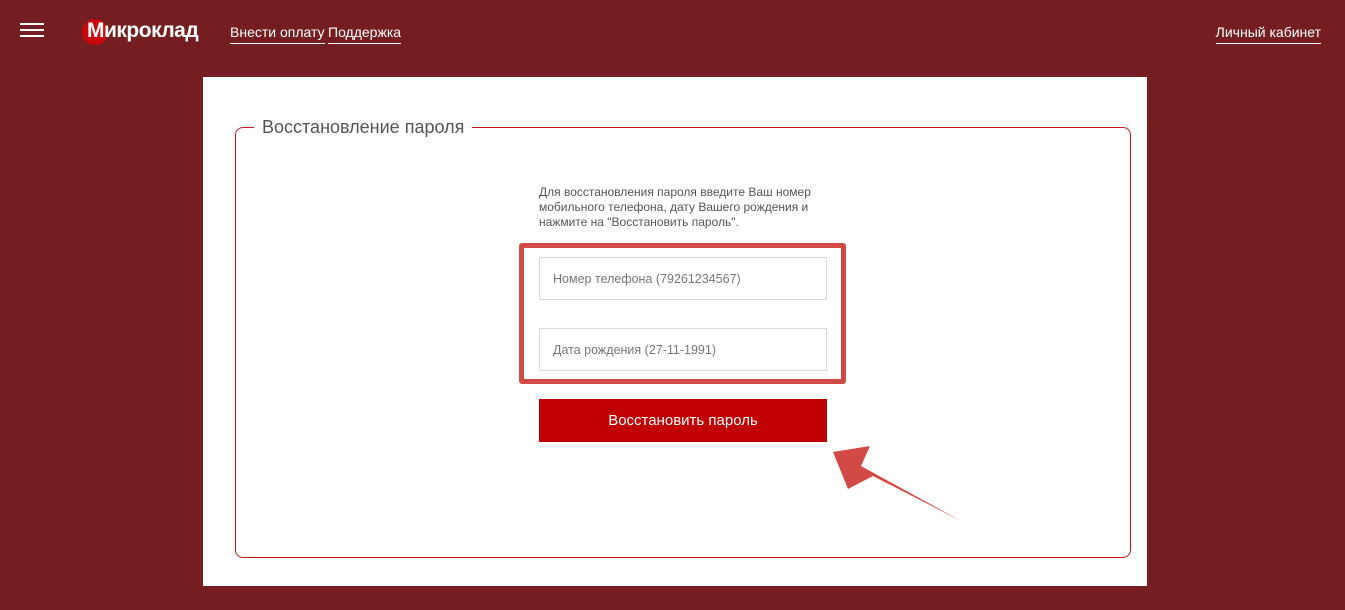  Describe the element at coordinates (143, 30) in the screenshot. I see `logo-text: Микроклад` at that location.